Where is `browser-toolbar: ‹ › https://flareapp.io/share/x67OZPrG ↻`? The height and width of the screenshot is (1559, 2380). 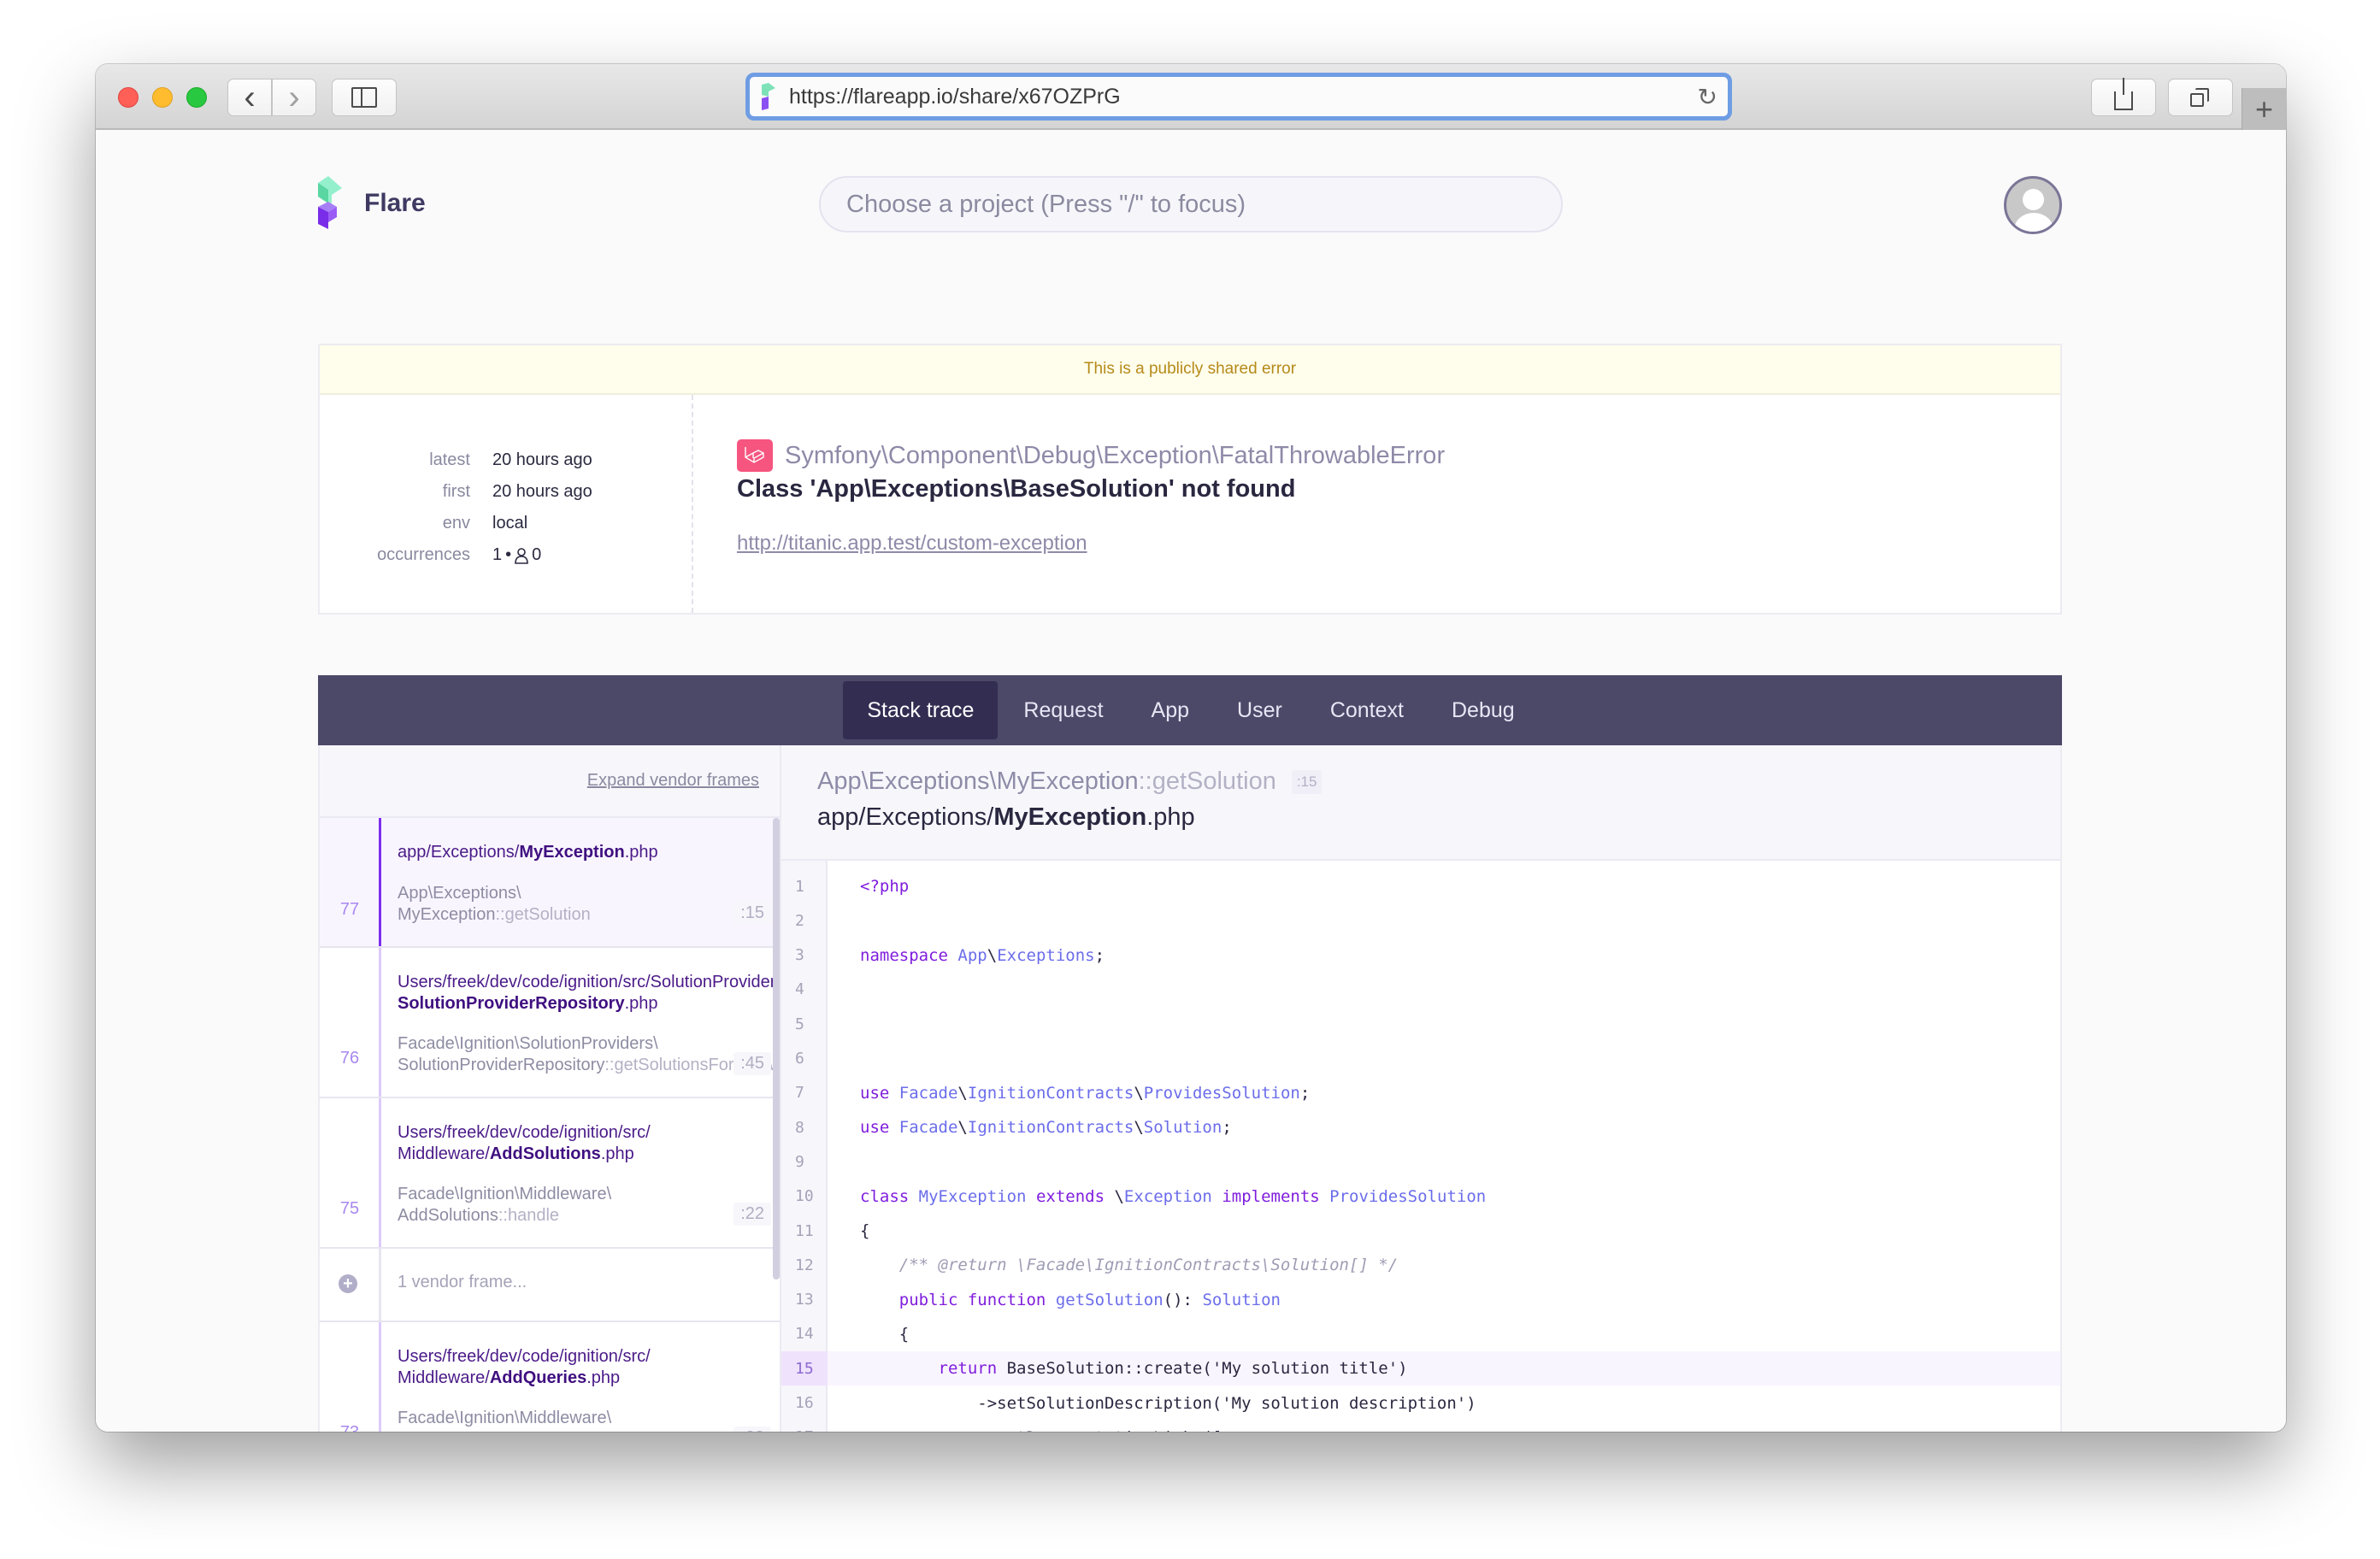 browser-toolbar: ‹ › https://flareapp.io/share/x67OZPrG ↻ is located at coordinates (1191, 97).